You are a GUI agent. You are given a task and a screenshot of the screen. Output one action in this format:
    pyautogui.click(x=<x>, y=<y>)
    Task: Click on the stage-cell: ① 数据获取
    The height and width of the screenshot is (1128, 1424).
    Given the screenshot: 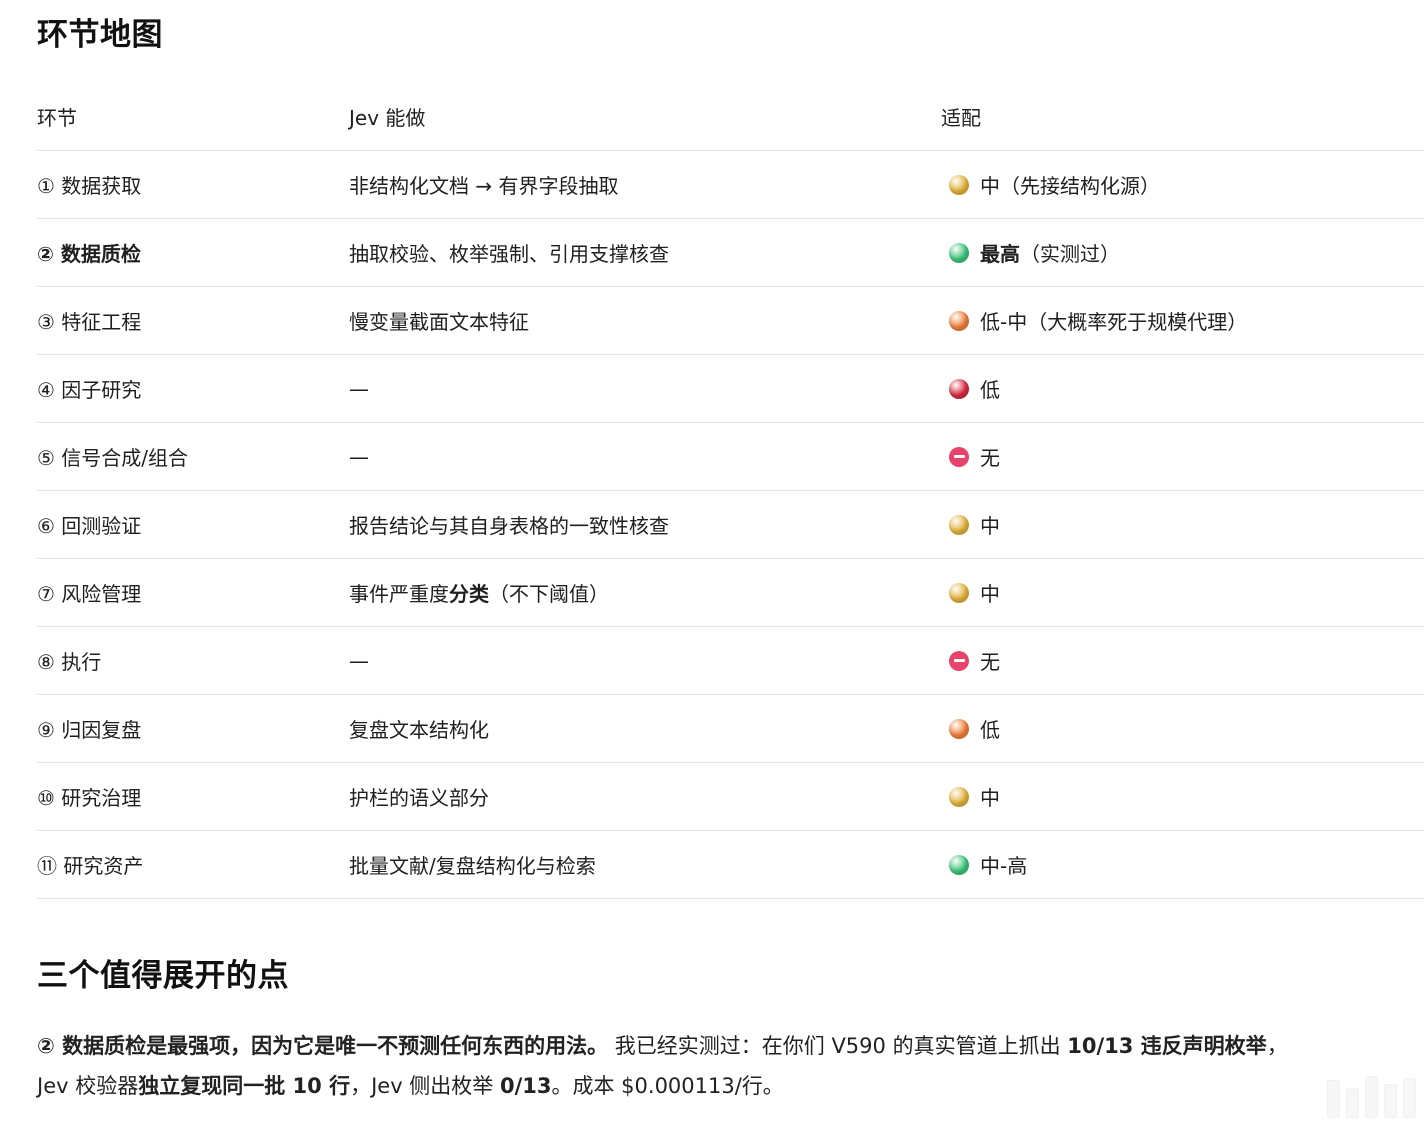 What is the action you would take?
    pyautogui.click(x=193, y=184)
    